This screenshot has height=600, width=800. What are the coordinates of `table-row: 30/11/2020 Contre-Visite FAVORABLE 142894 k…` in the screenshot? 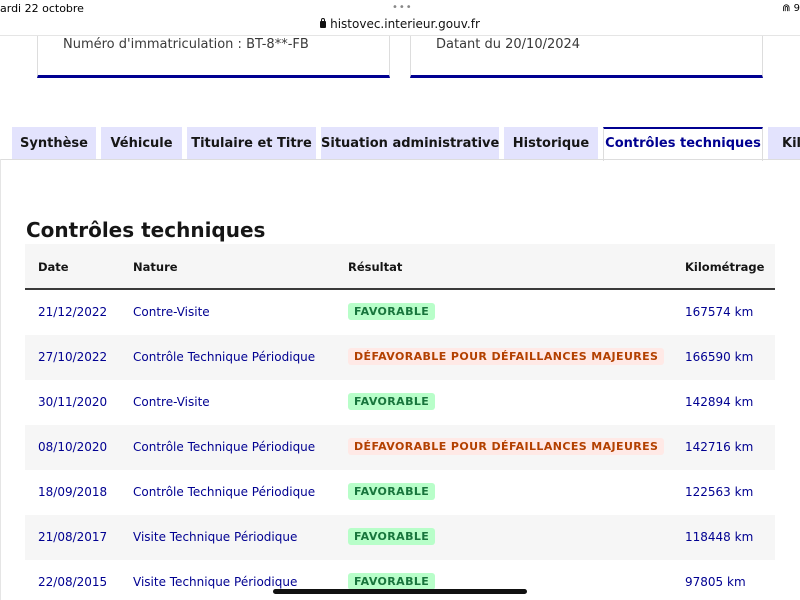 It's located at (400, 402).